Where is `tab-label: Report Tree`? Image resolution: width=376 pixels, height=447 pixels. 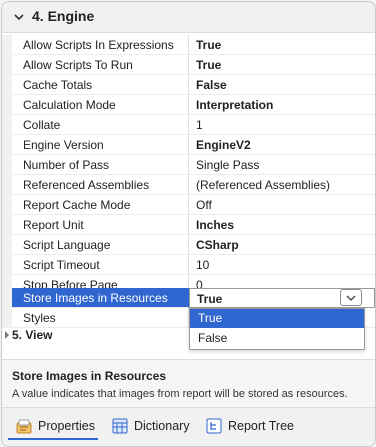
tab-label: Report Tree is located at coordinates (261, 426).